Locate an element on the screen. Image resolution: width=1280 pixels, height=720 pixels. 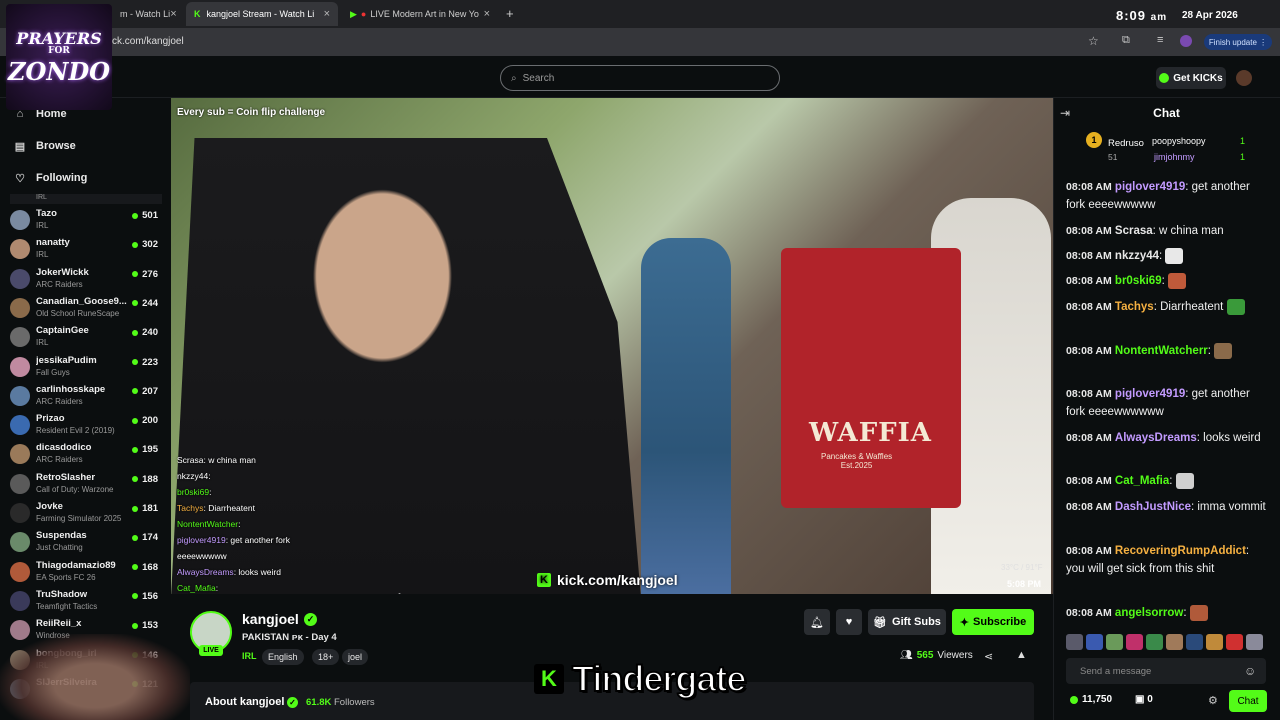
follower-number: 61.8K is located at coordinates (319, 702).